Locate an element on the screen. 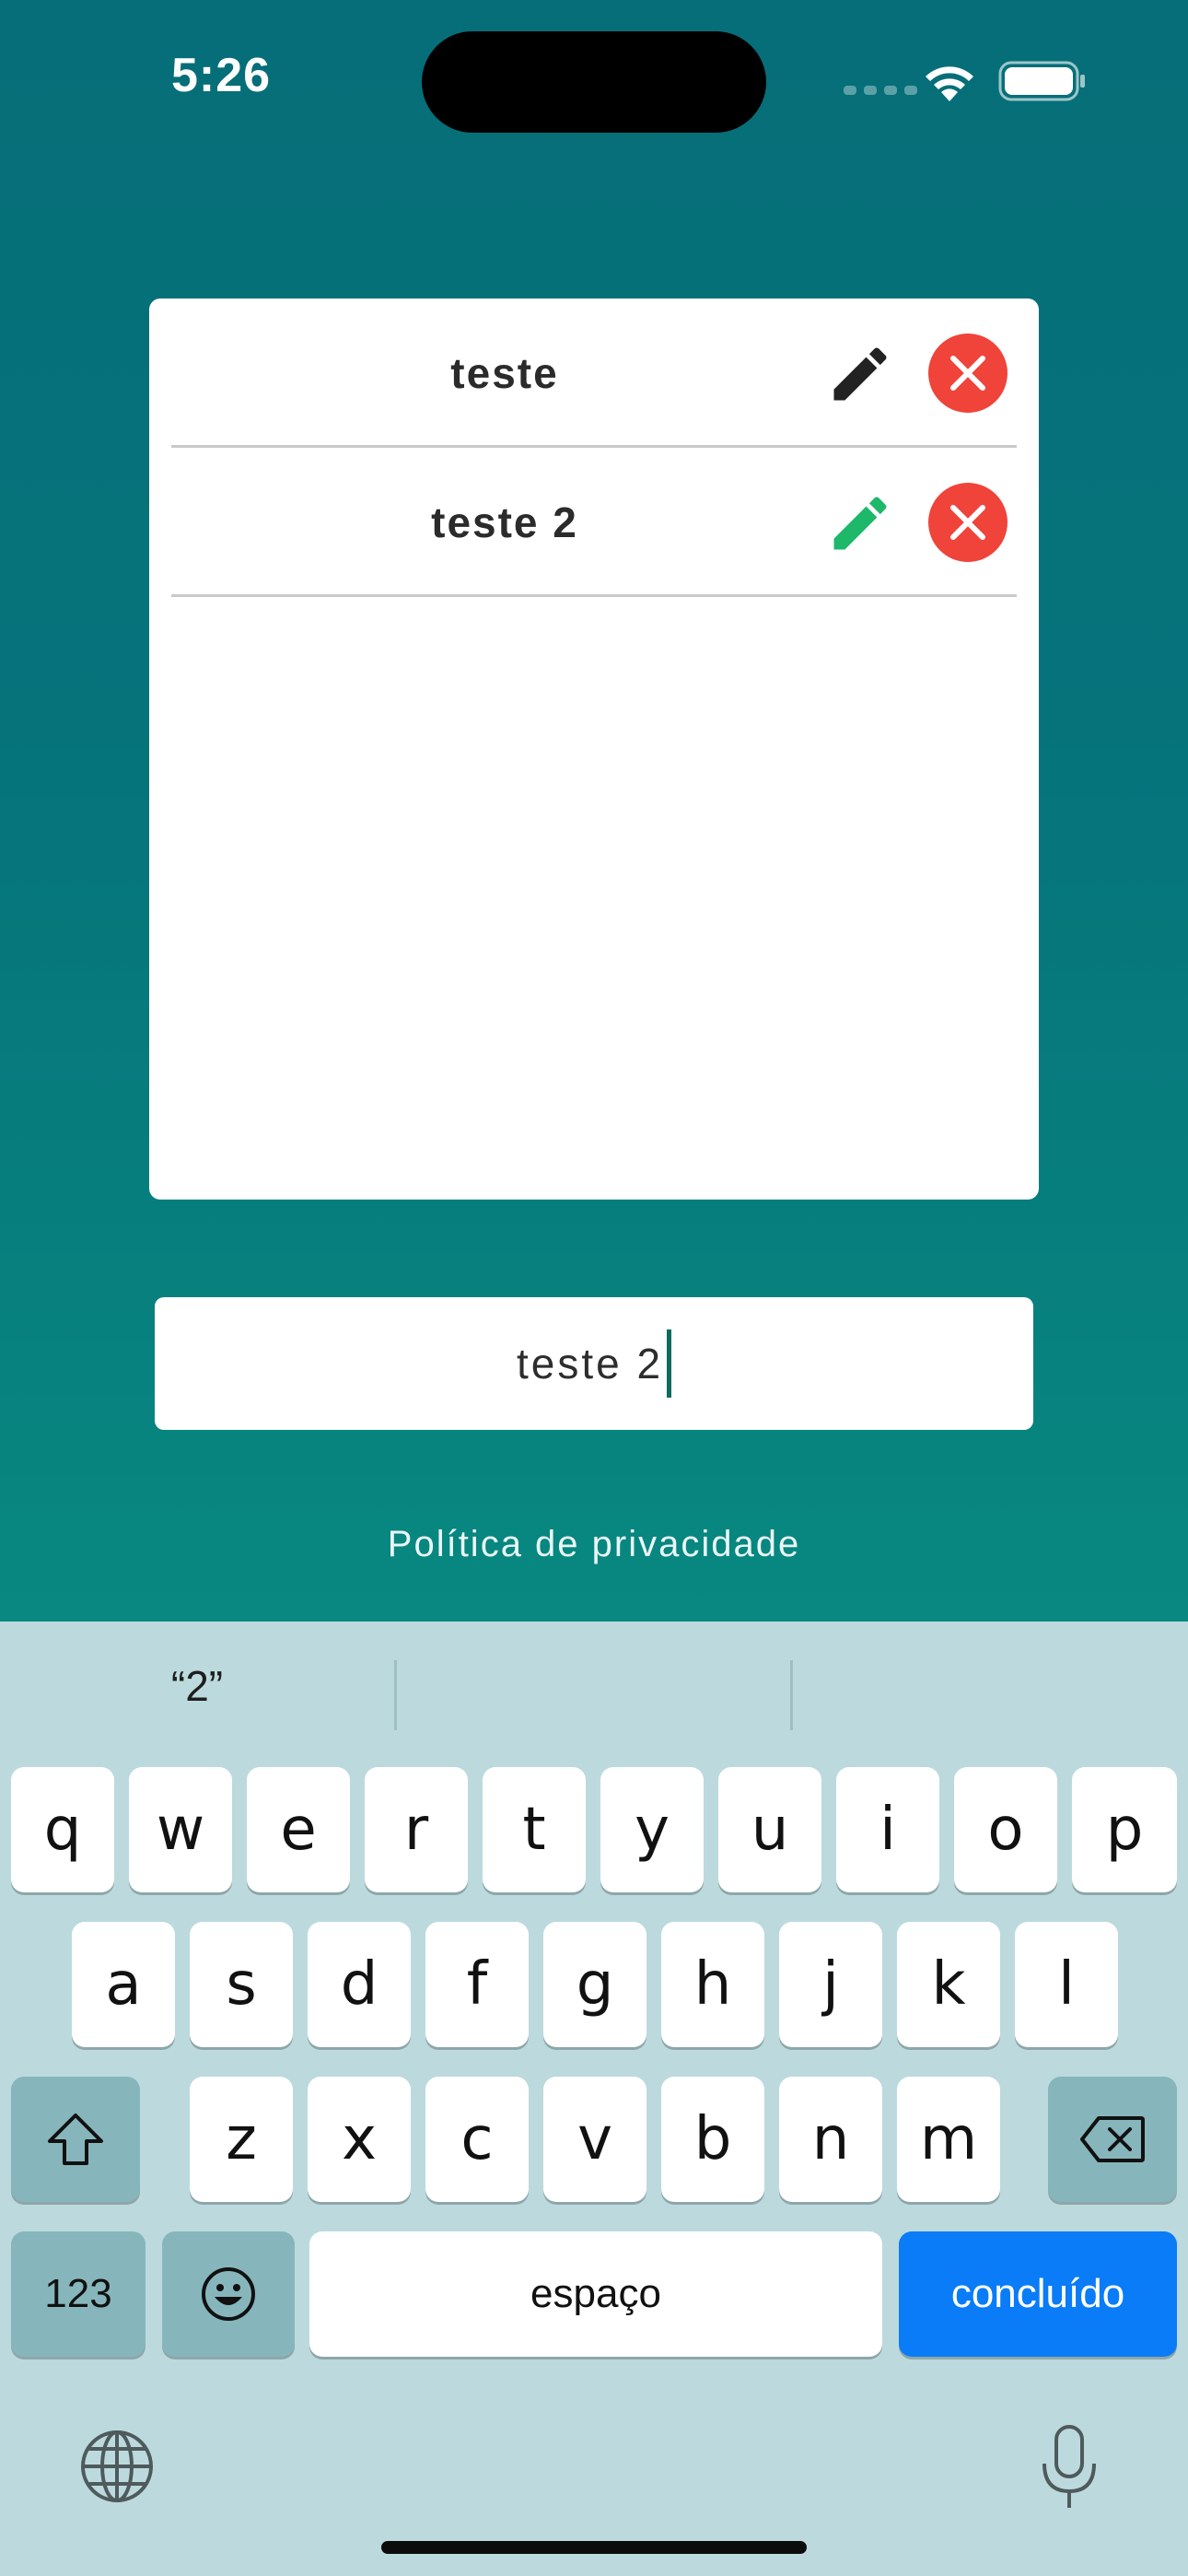 The width and height of the screenshot is (1188, 2576). emoji-icon is located at coordinates (228, 2294).